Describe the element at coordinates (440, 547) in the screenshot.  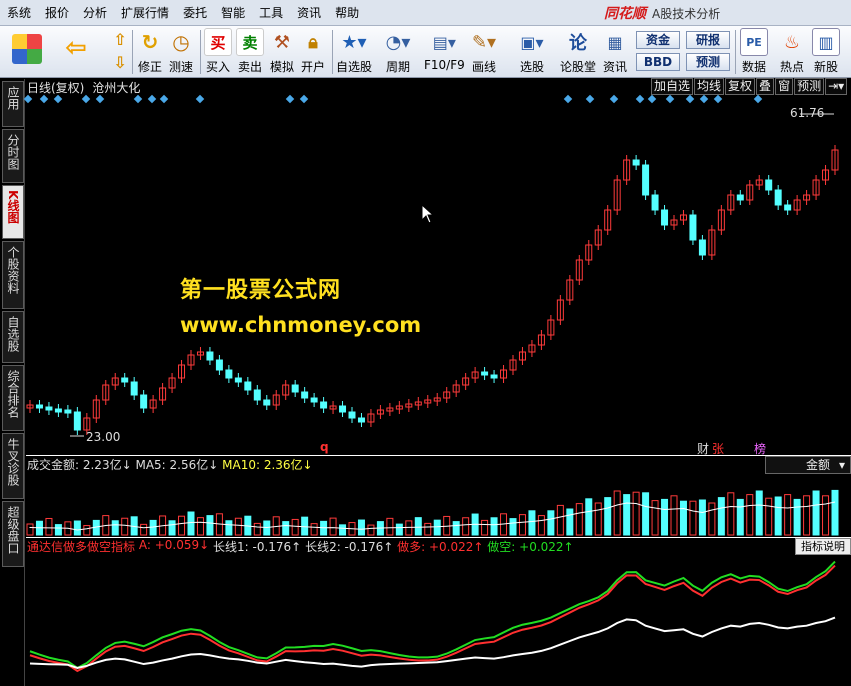
I see `indicator-long-side: 做多: +0.022↑` at that location.